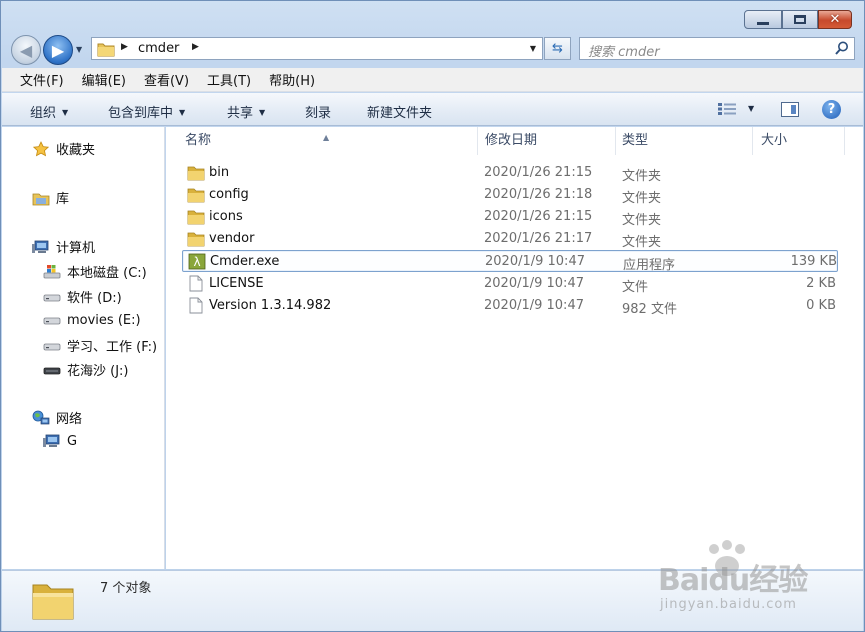  I want to click on file-modified-date: 2020/1/26 21:15, so click(538, 216).